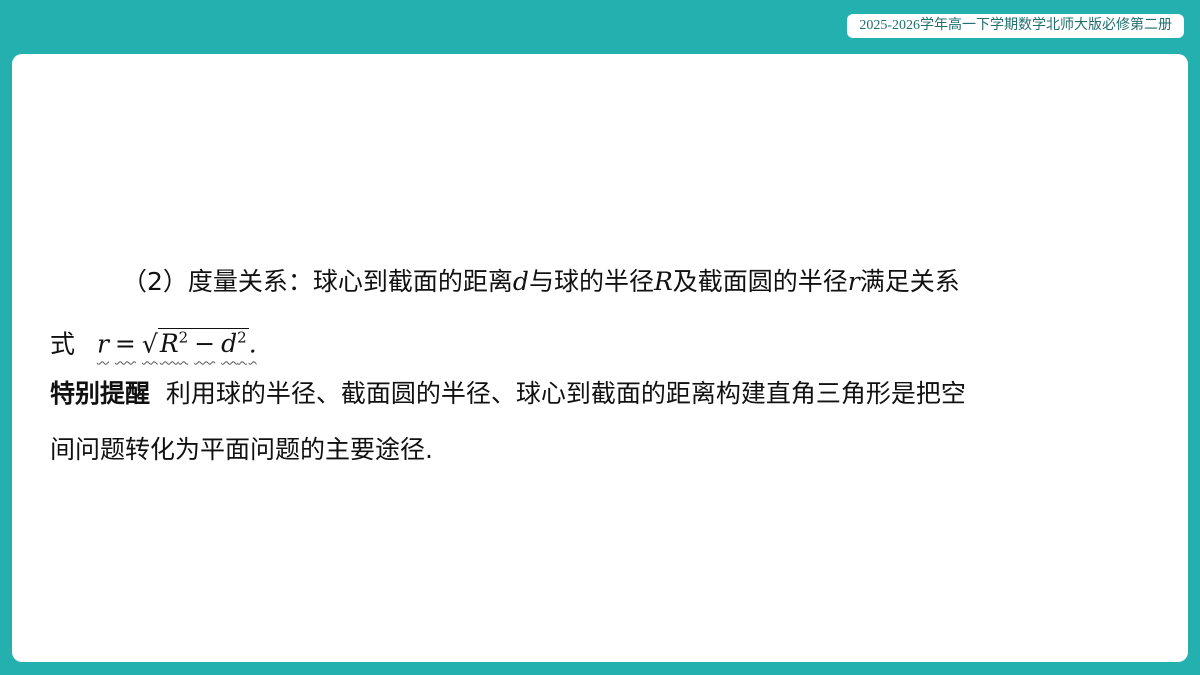 The width and height of the screenshot is (1200, 675). I want to click on formula-minus: −, so click(205, 344).